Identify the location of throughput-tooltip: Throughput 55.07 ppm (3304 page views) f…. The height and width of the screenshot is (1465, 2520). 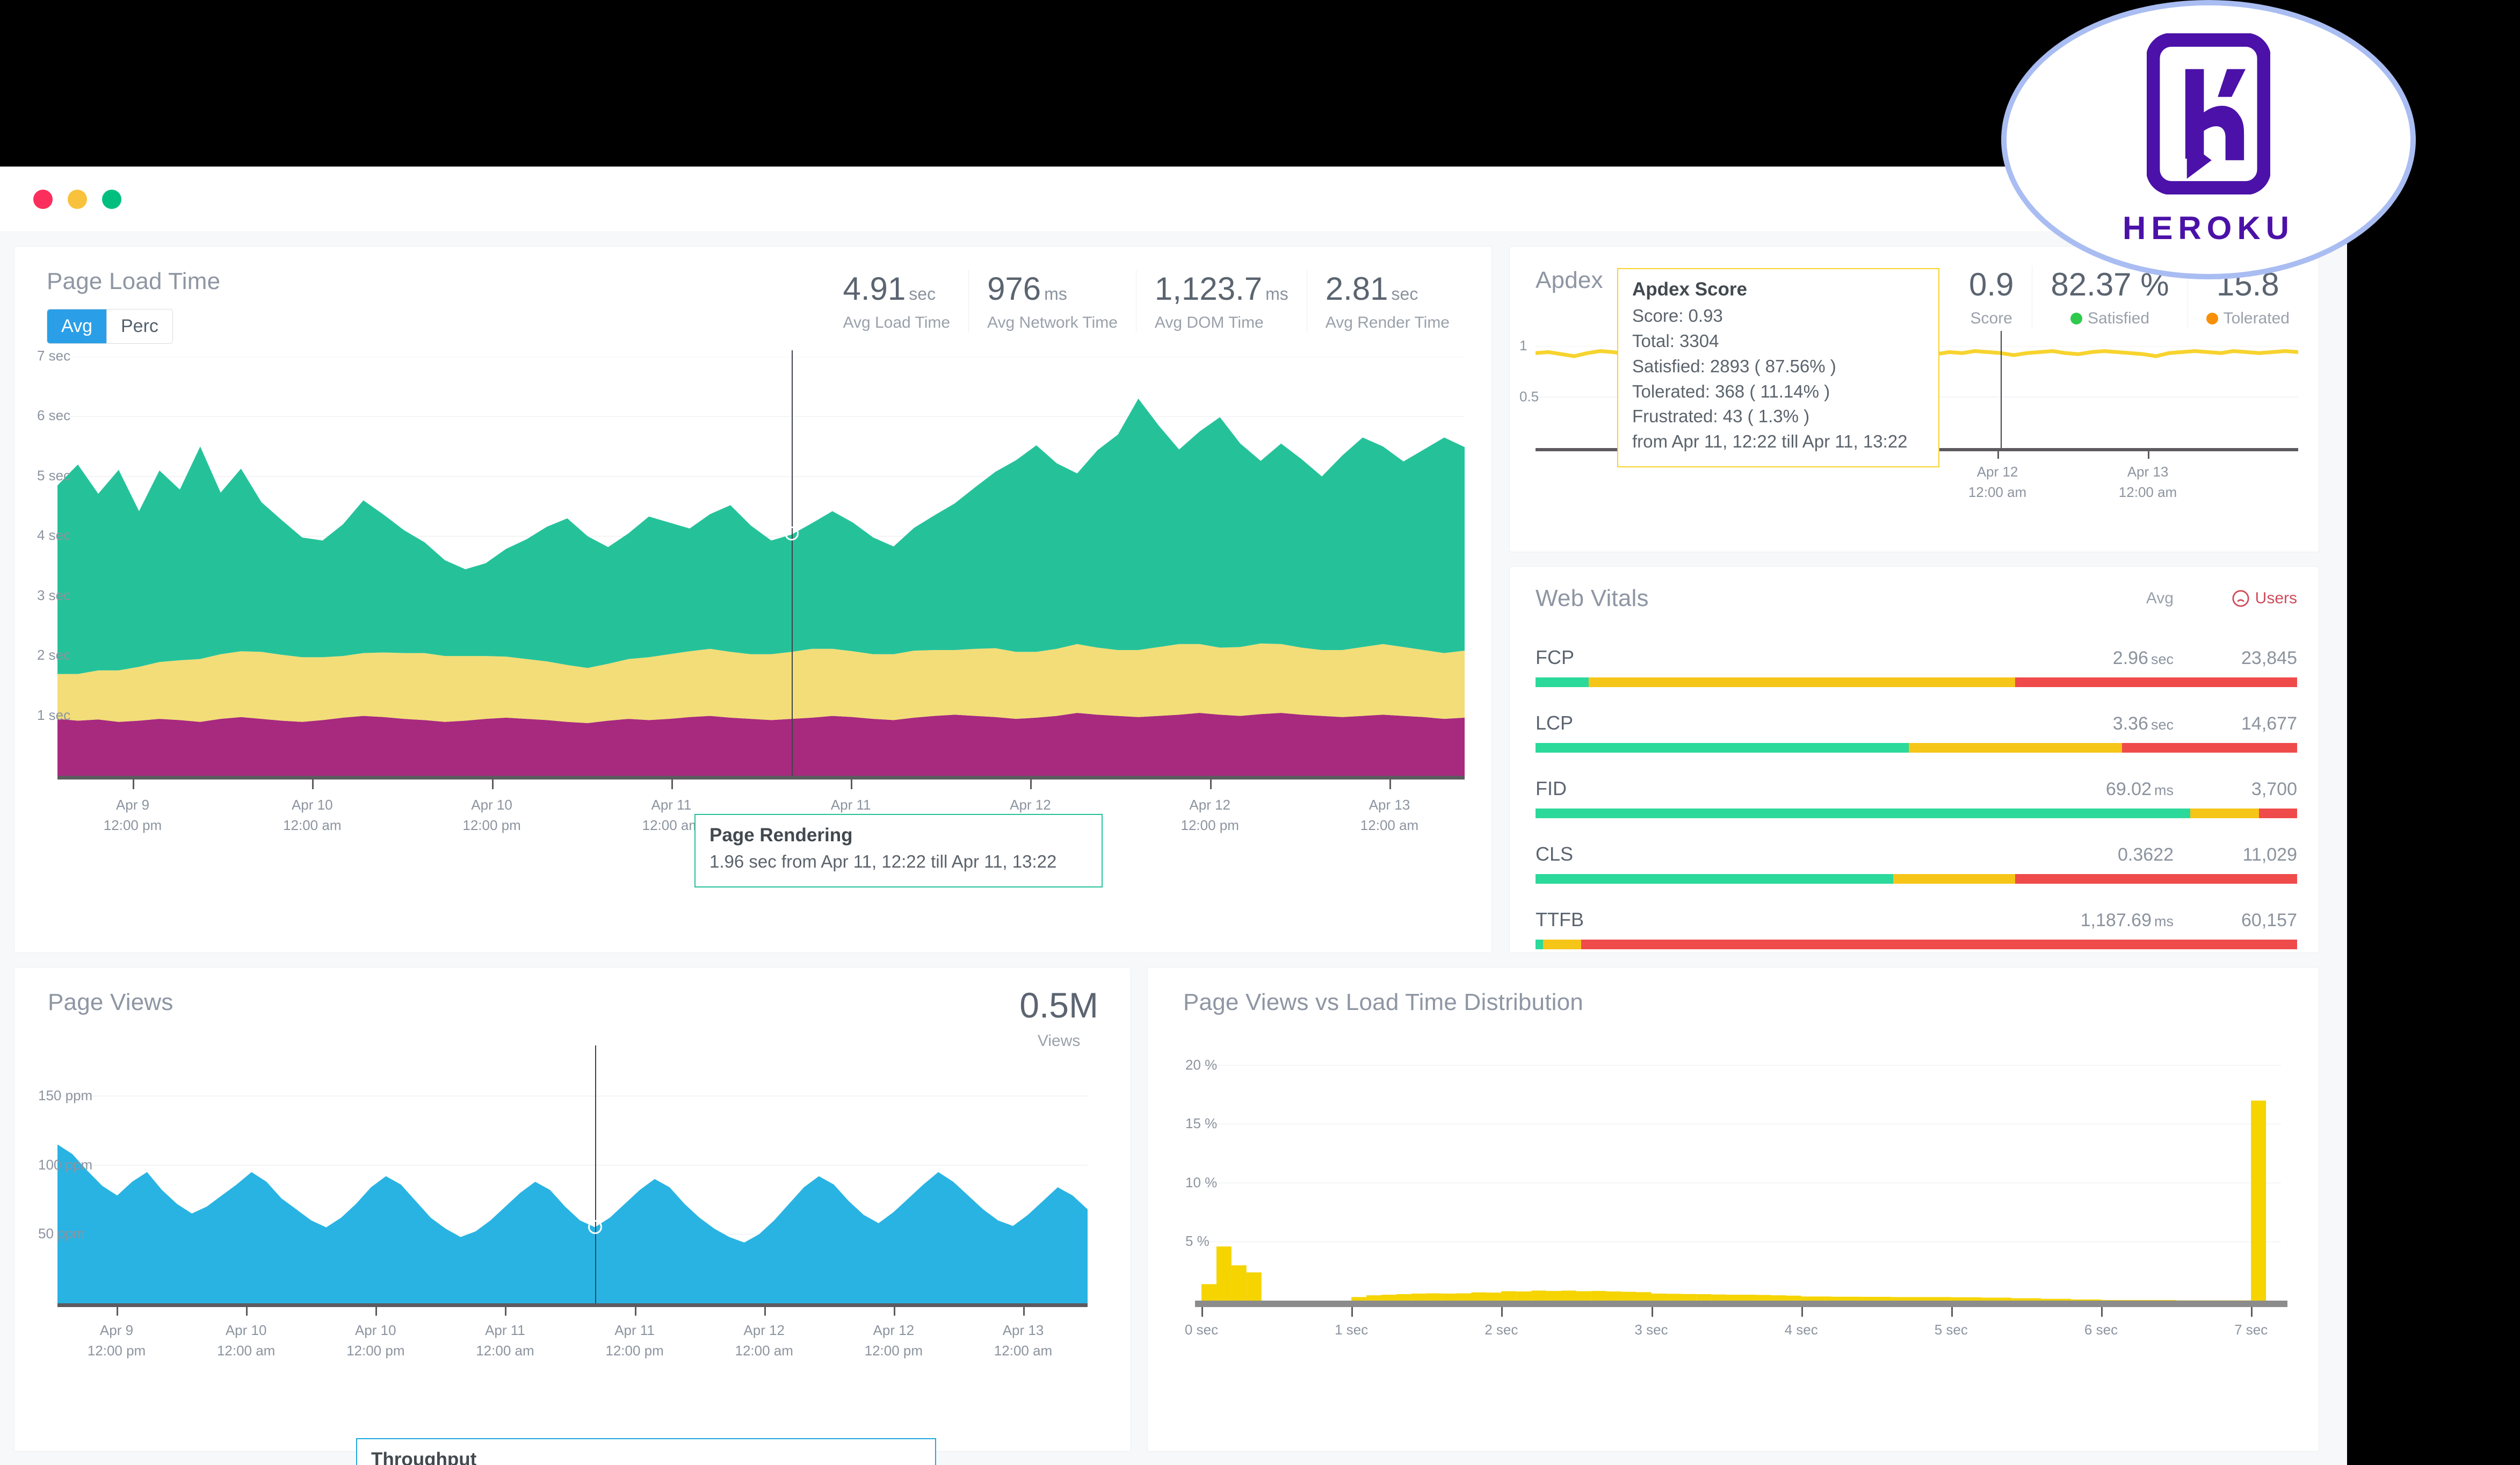
(646, 1451).